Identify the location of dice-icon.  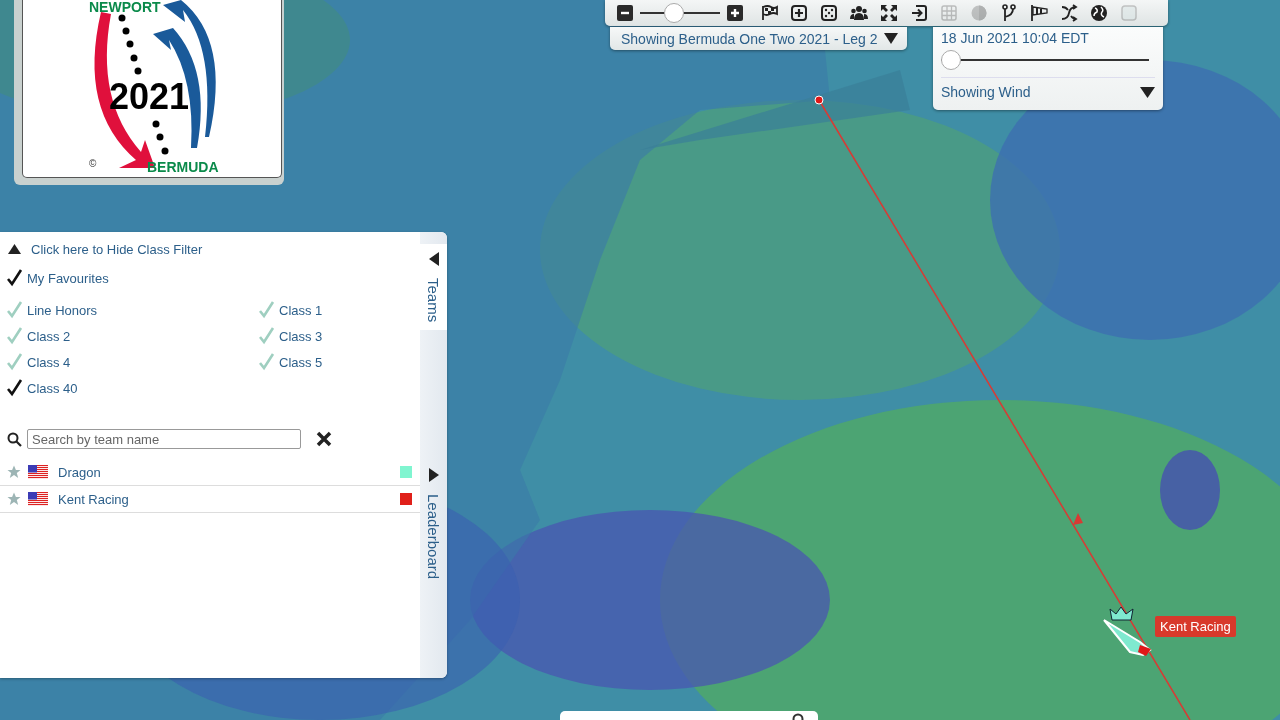
(829, 13).